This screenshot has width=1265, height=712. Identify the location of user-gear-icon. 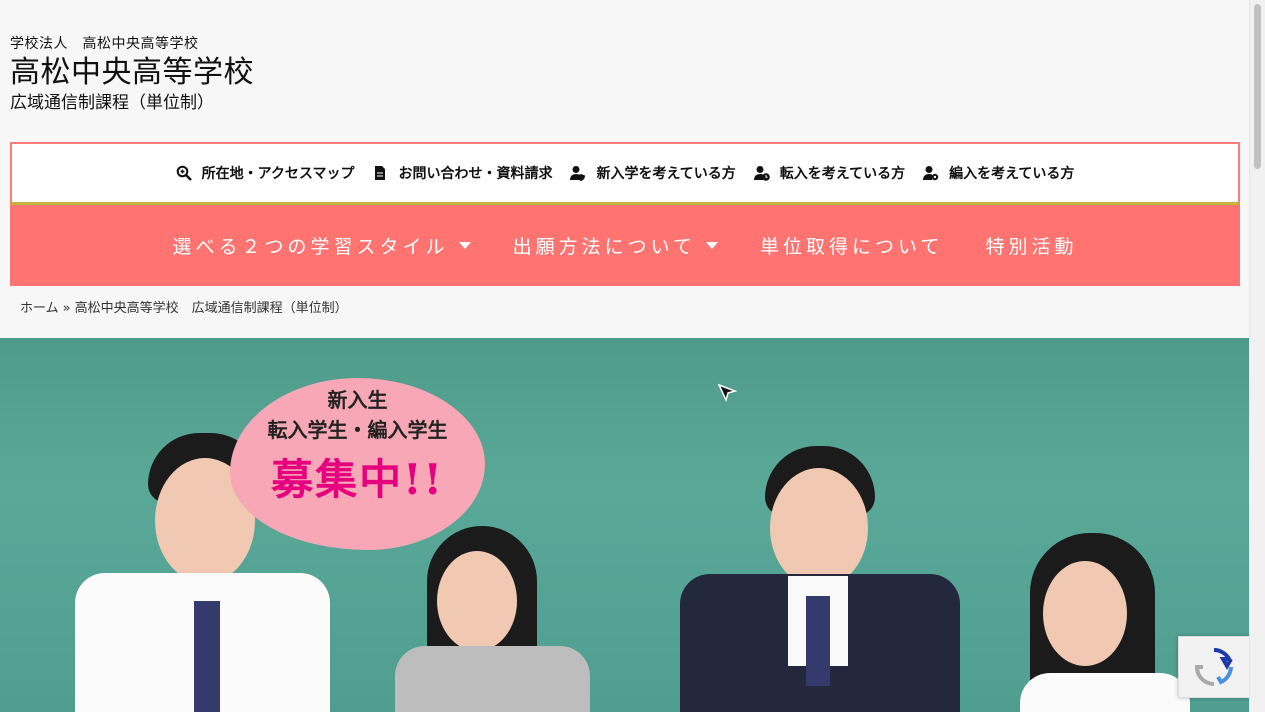
(931, 173).